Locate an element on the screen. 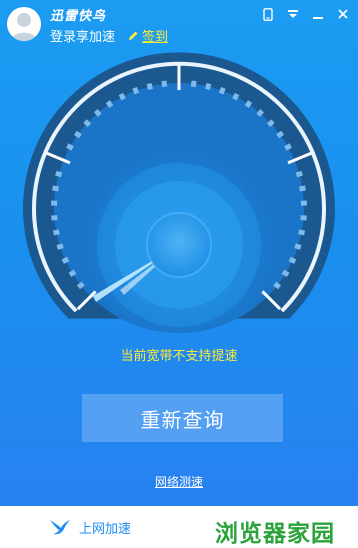  bottom-bar: 上网加速 浏览器家园 is located at coordinates (179, 527).